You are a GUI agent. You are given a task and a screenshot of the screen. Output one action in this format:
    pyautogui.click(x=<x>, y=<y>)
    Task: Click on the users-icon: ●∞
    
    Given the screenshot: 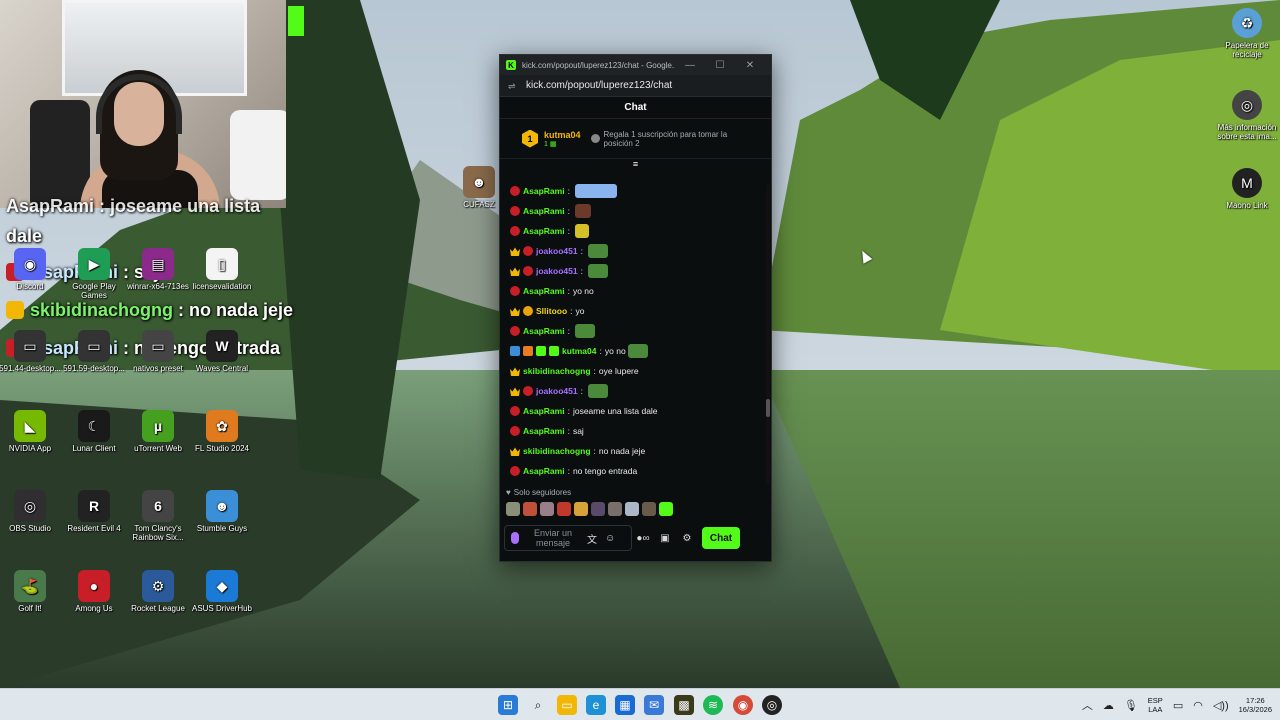 What is the action you would take?
    pyautogui.click(x=643, y=538)
    